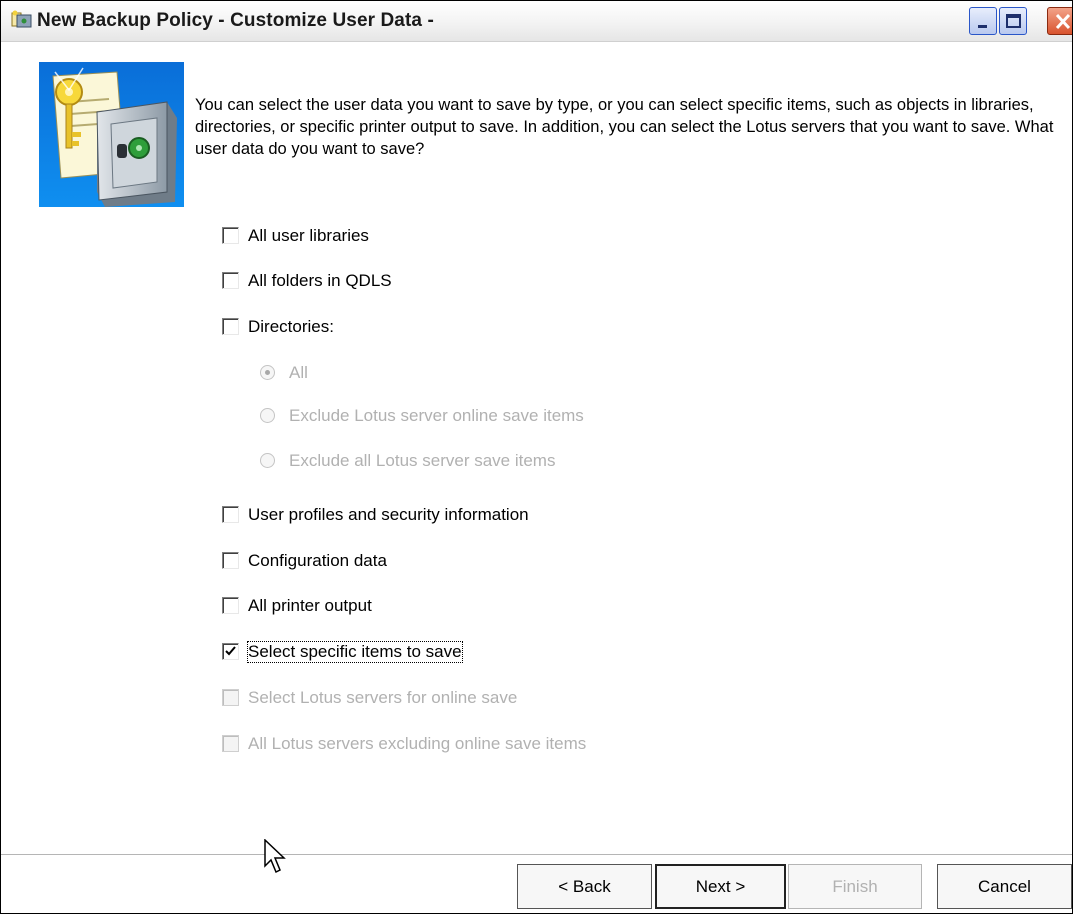 This screenshot has width=1073, height=914. What do you see at coordinates (983, 21) in the screenshot?
I see `minimize-button` at bounding box center [983, 21].